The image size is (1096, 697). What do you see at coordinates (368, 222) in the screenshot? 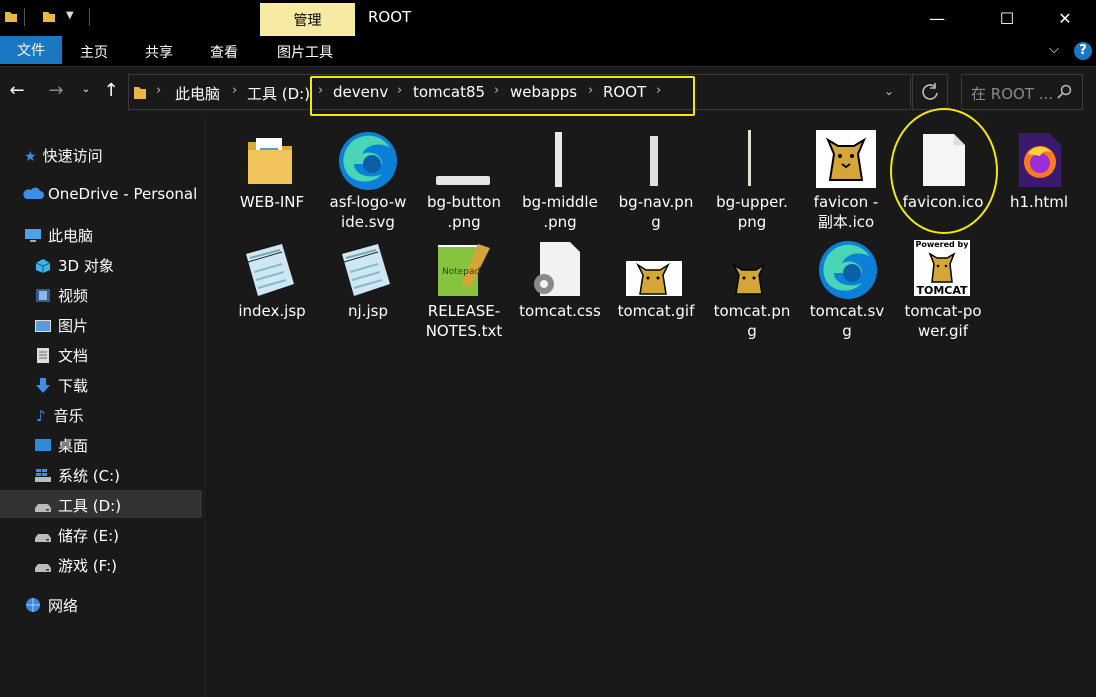
I see `file-name: ide.svg` at bounding box center [368, 222].